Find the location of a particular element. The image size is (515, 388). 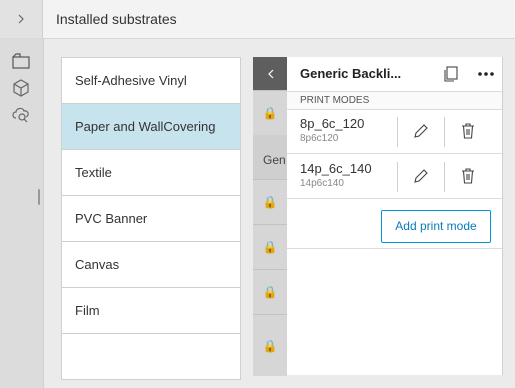

print-modes-section-label: PRINT MODES is located at coordinates (394, 100).